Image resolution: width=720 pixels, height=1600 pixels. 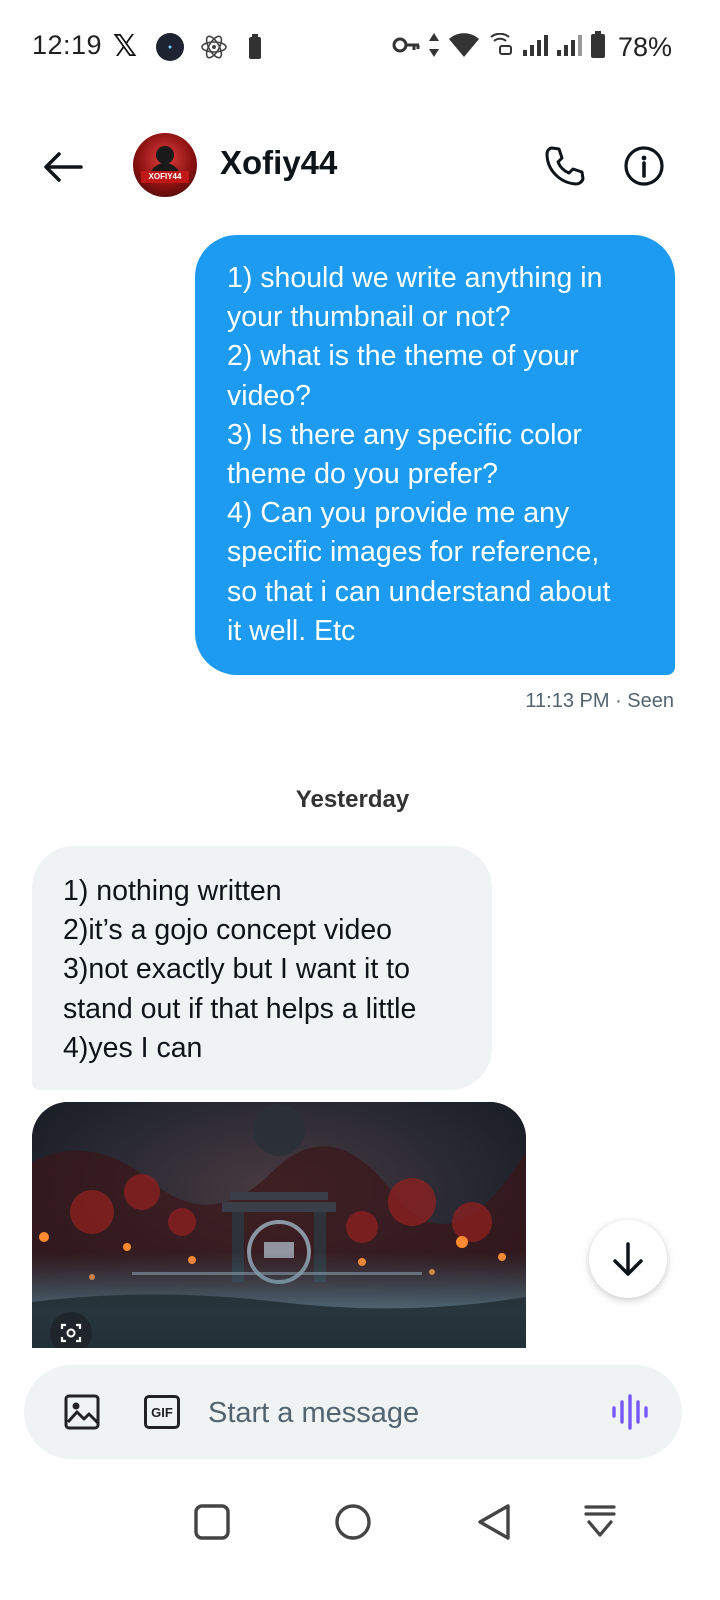 I want to click on wifi-calling-icon, so click(x=501, y=47).